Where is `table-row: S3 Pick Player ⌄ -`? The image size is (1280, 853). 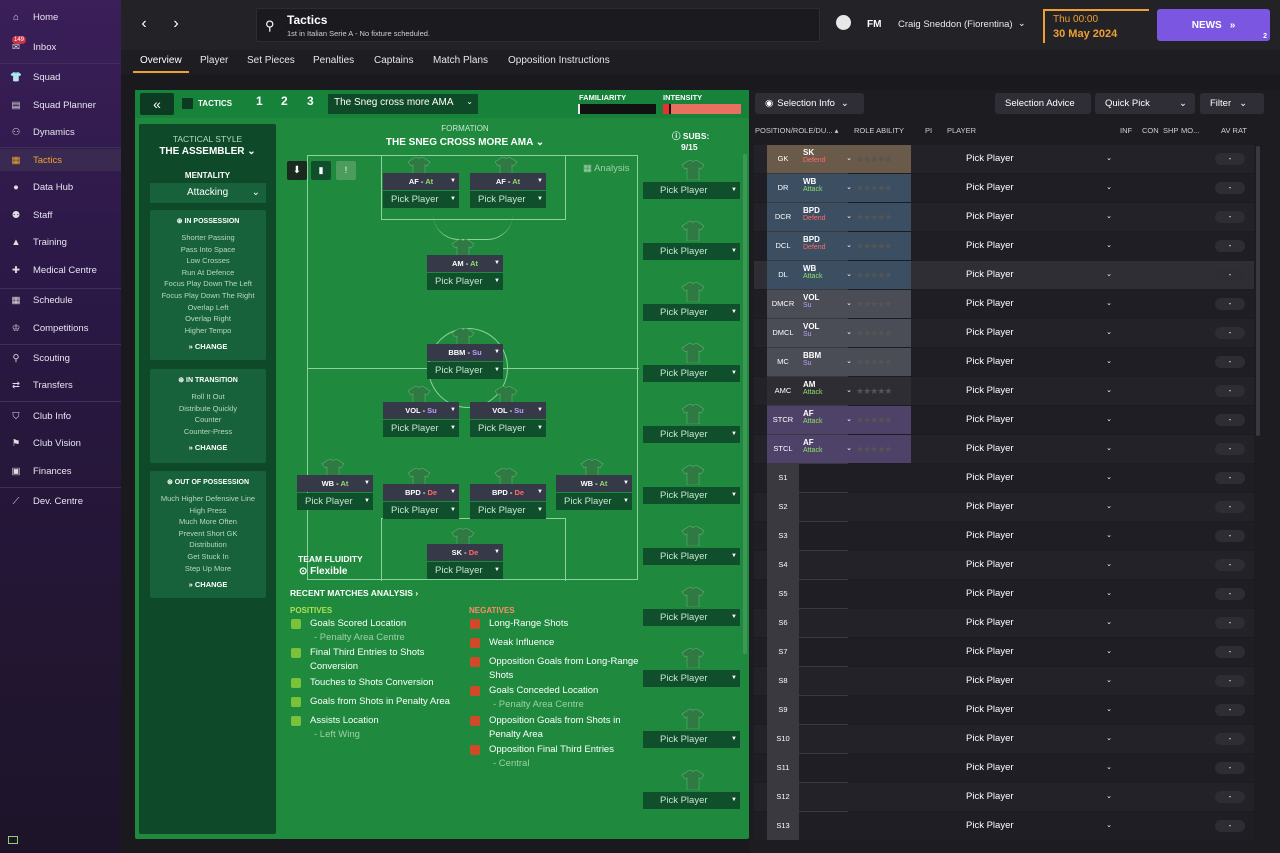 table-row: S3 Pick Player ⌄ - is located at coordinates (1004, 536).